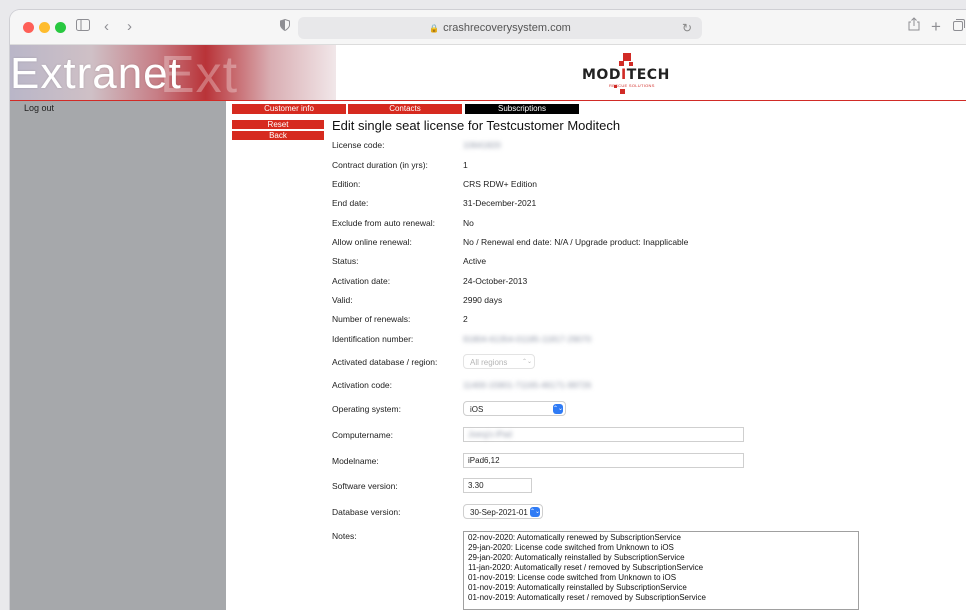 This screenshot has height=610, width=966. I want to click on operating-system-label: Operating system:, so click(366, 409).